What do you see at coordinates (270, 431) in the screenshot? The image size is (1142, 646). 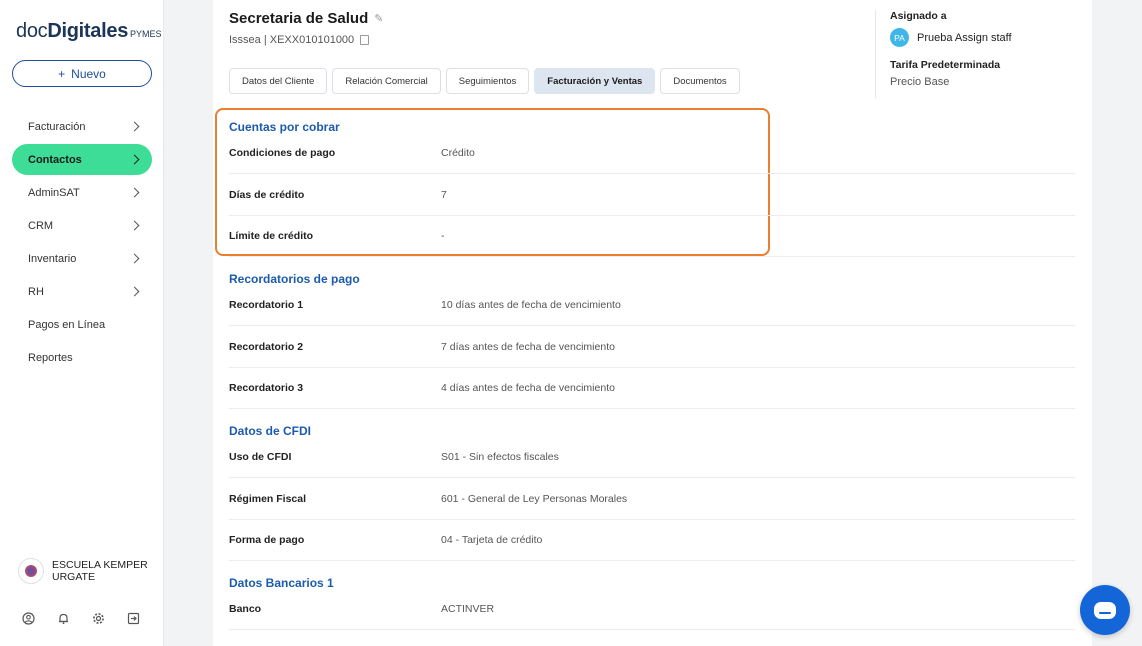 I see `section-title: Datos de CFDI` at bounding box center [270, 431].